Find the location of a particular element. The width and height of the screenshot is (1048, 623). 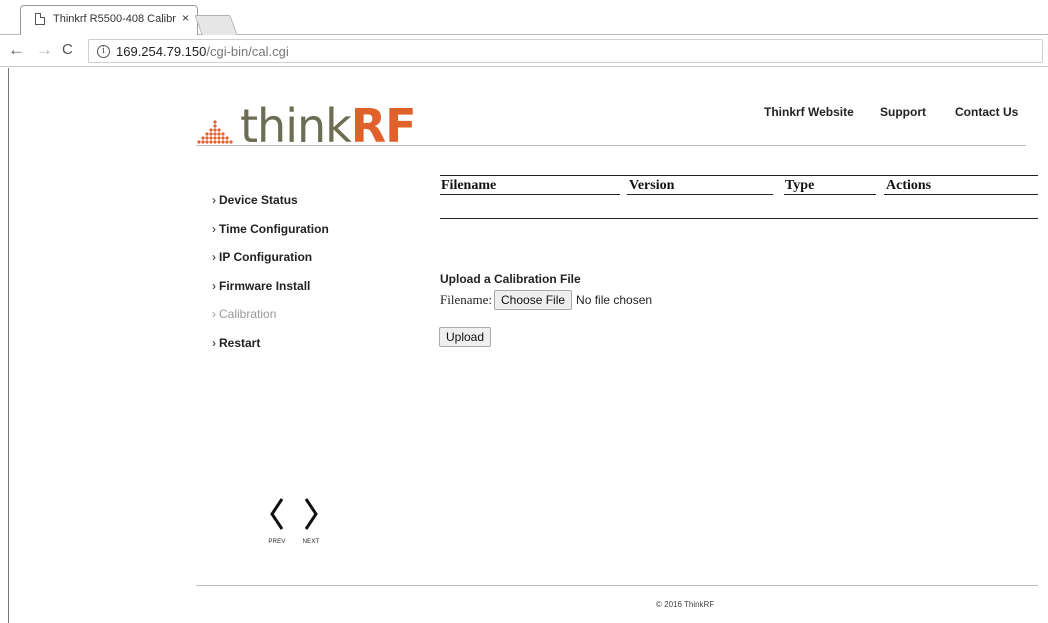

file-picker-row: Filename: Choose File No file chosen is located at coordinates (546, 300).